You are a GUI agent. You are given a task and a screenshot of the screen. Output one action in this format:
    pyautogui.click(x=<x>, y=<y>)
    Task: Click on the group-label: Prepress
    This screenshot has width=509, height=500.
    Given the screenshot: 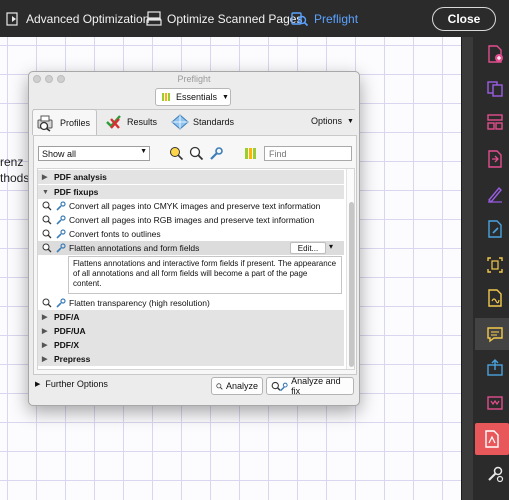 What is the action you would take?
    pyautogui.click(x=72, y=359)
    